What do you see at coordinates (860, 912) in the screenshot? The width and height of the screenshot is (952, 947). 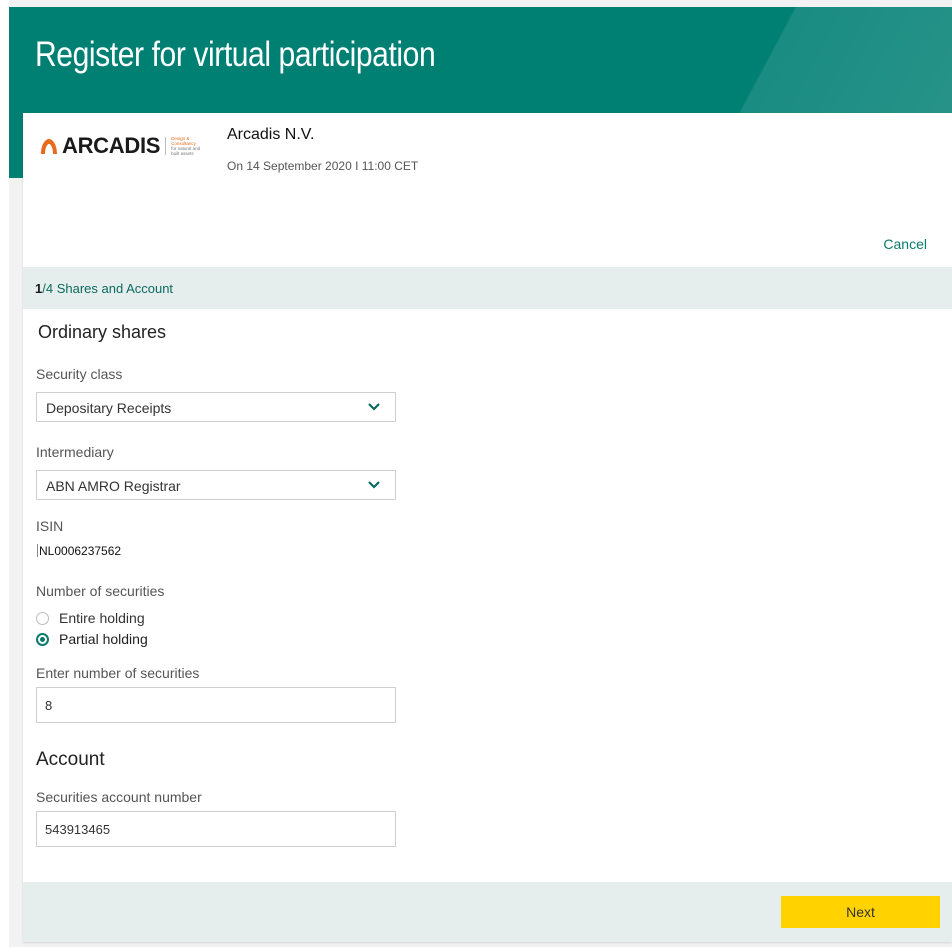 I see `next-button: Next` at bounding box center [860, 912].